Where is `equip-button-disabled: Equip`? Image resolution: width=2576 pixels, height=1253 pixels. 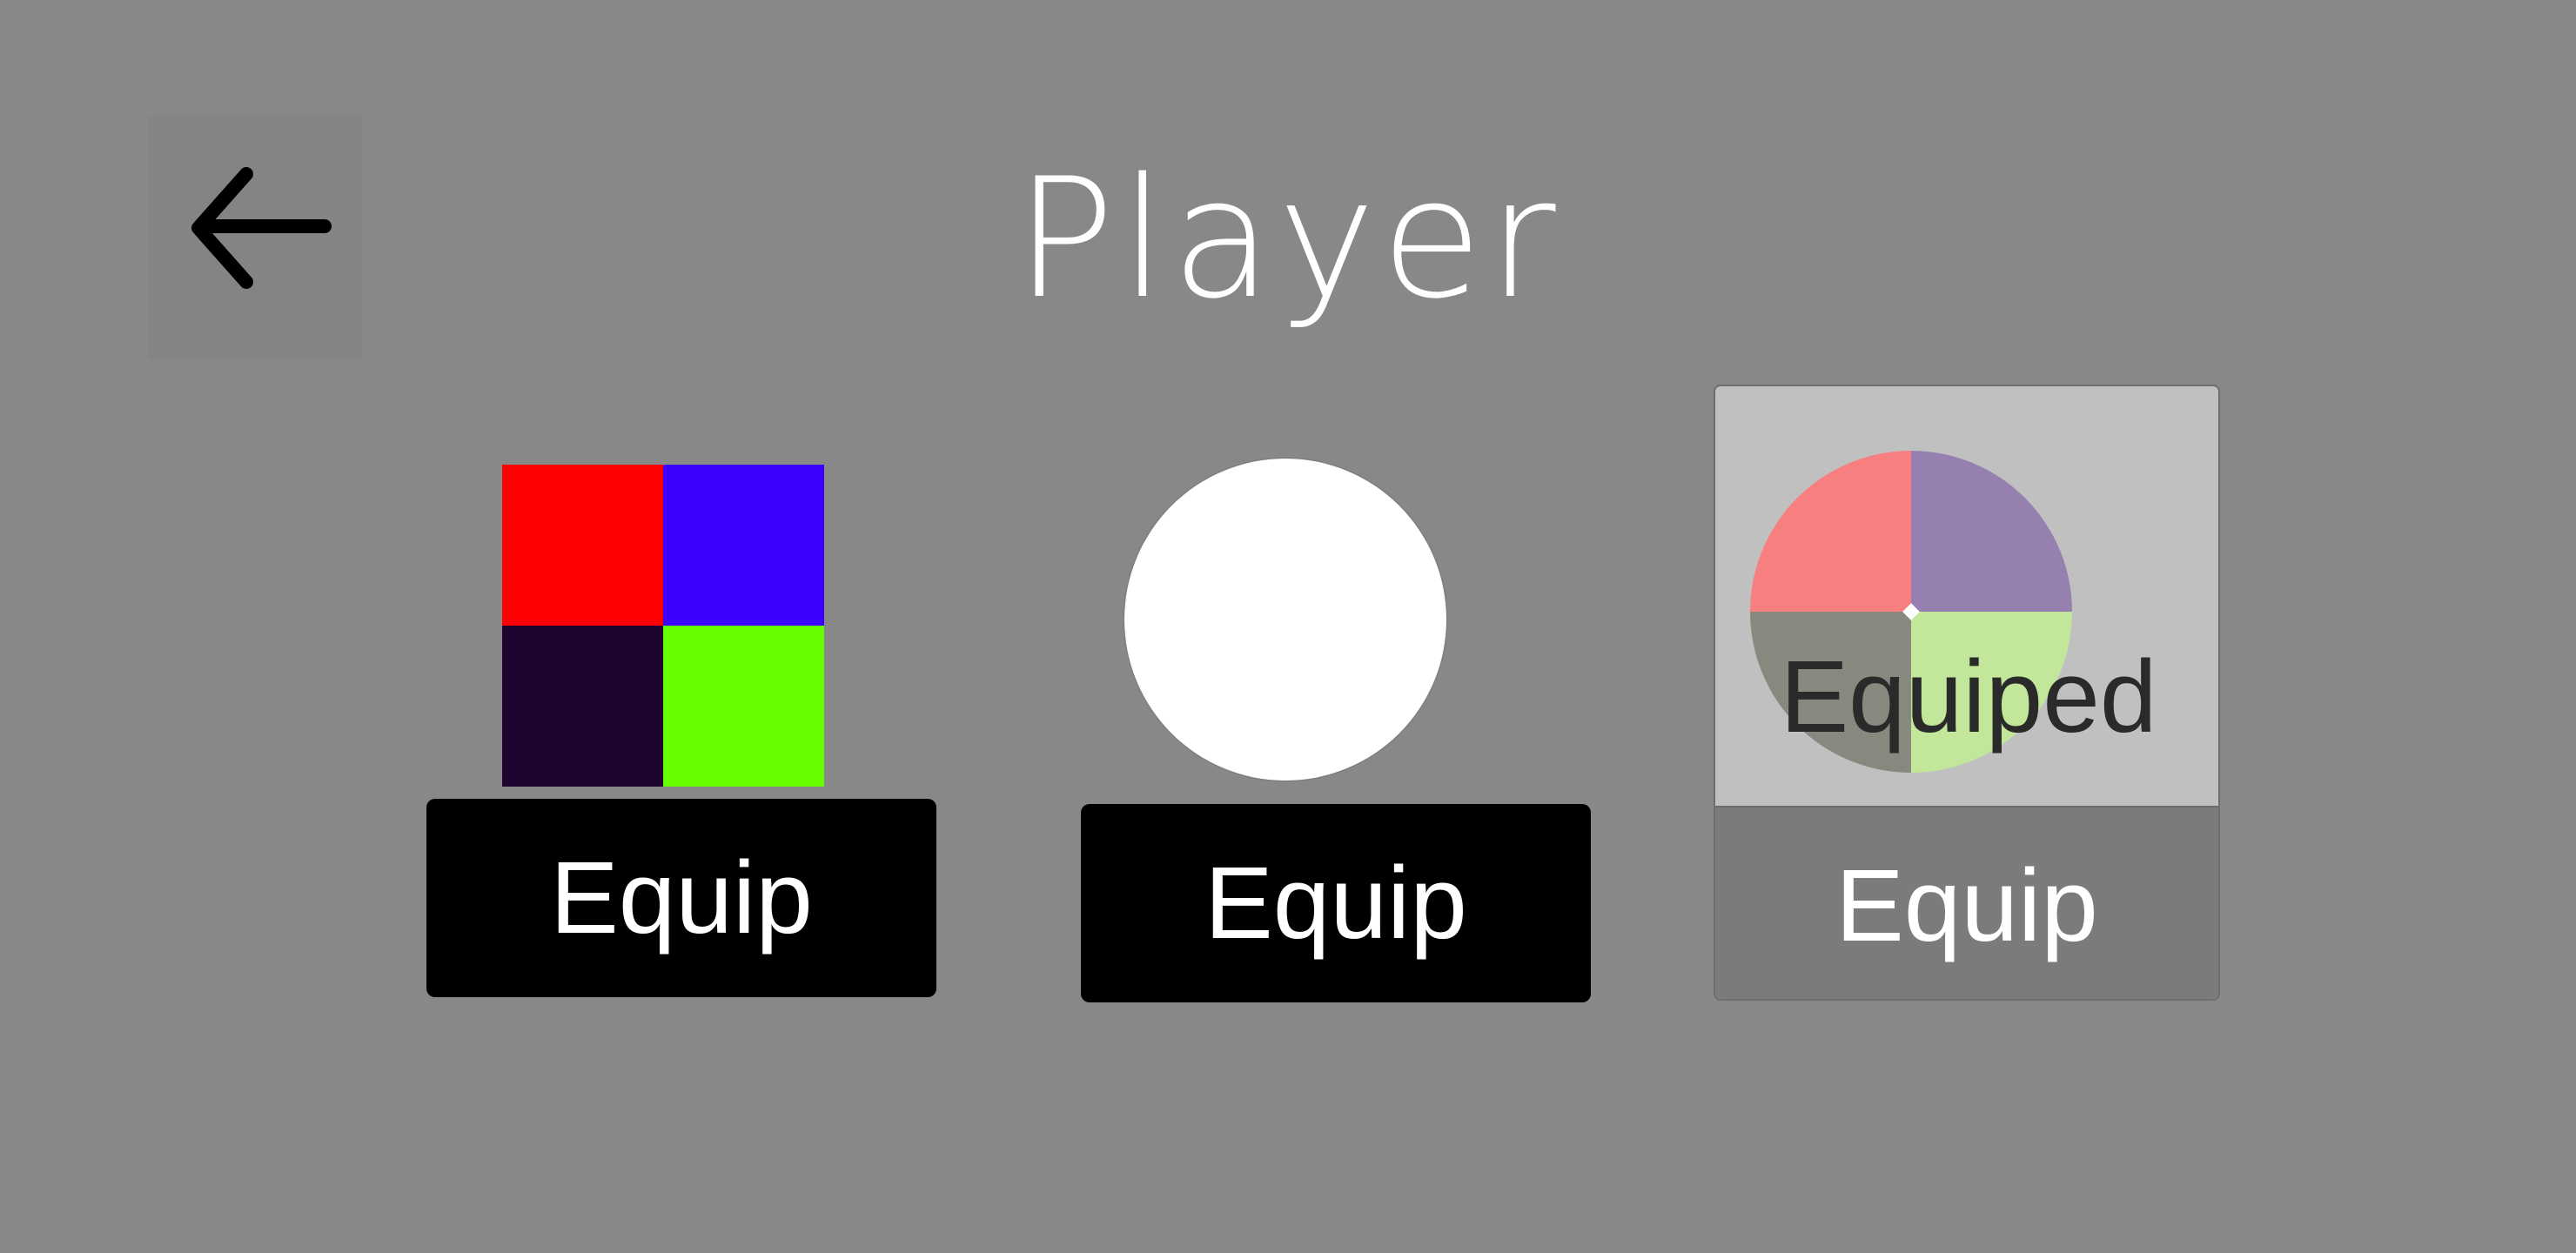 equip-button-disabled: Equip is located at coordinates (1967, 903).